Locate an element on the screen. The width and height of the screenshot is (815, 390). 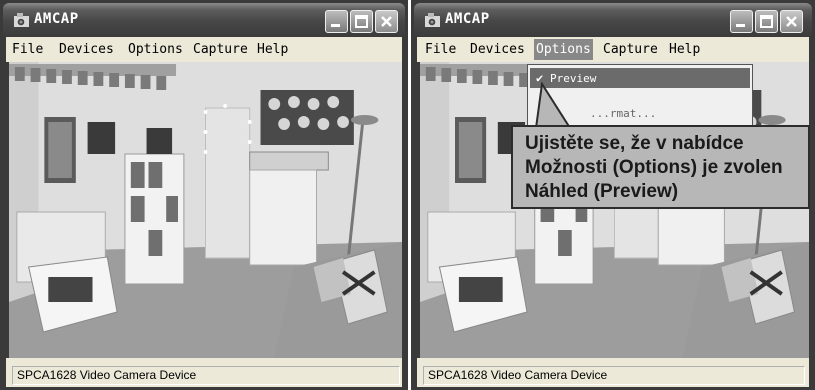
callout-line-1: Ujistěte se, že v nabídce is located at coordinates (634, 143).